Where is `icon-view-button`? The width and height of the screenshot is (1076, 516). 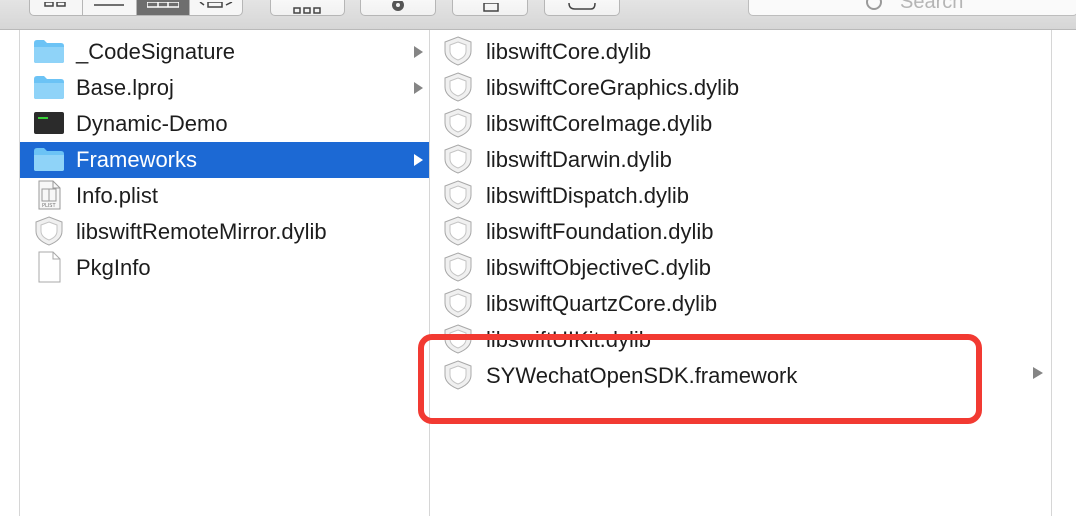
icon-view-button is located at coordinates (57, 7).